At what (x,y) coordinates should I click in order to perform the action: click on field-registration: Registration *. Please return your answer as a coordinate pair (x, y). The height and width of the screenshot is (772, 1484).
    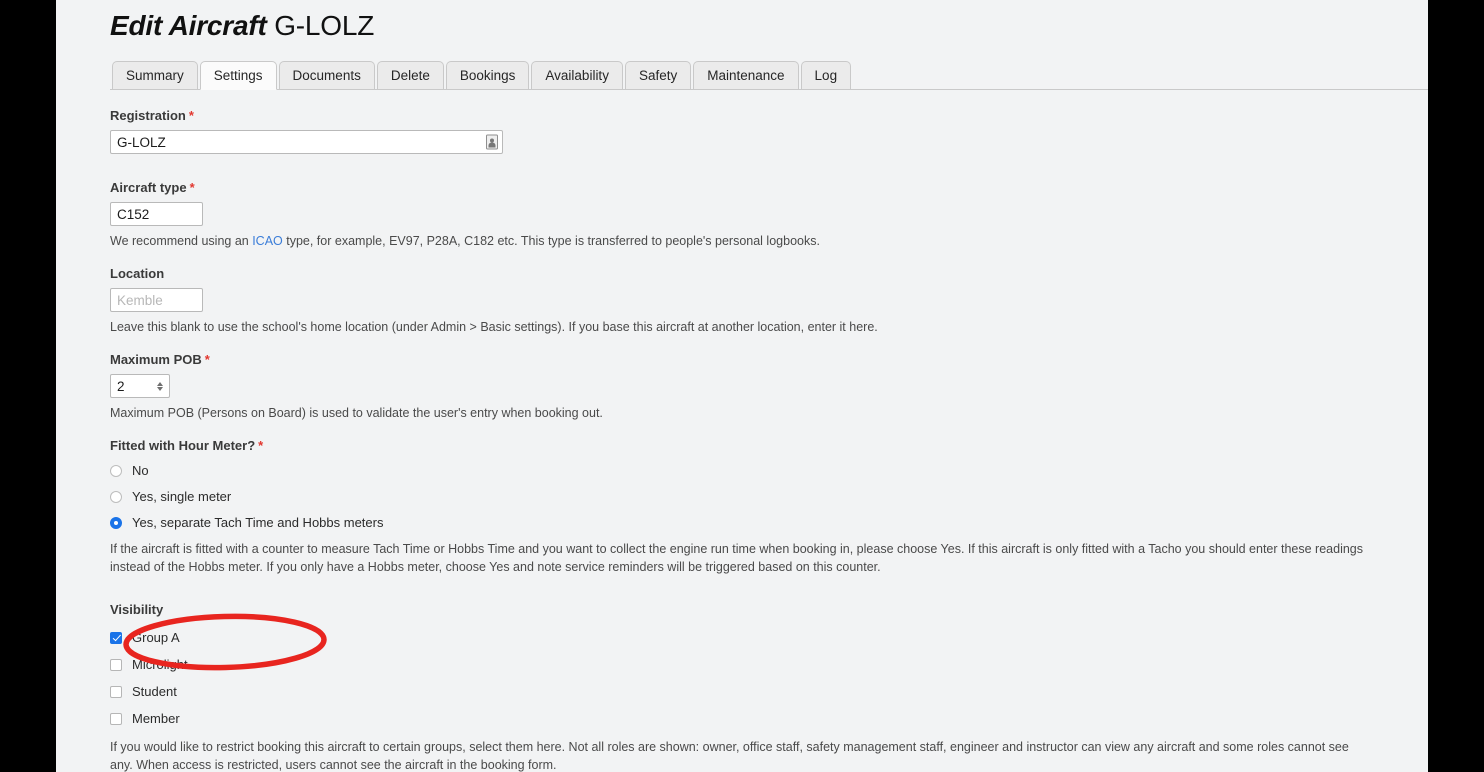
    Looking at the image, I should click on (769, 131).